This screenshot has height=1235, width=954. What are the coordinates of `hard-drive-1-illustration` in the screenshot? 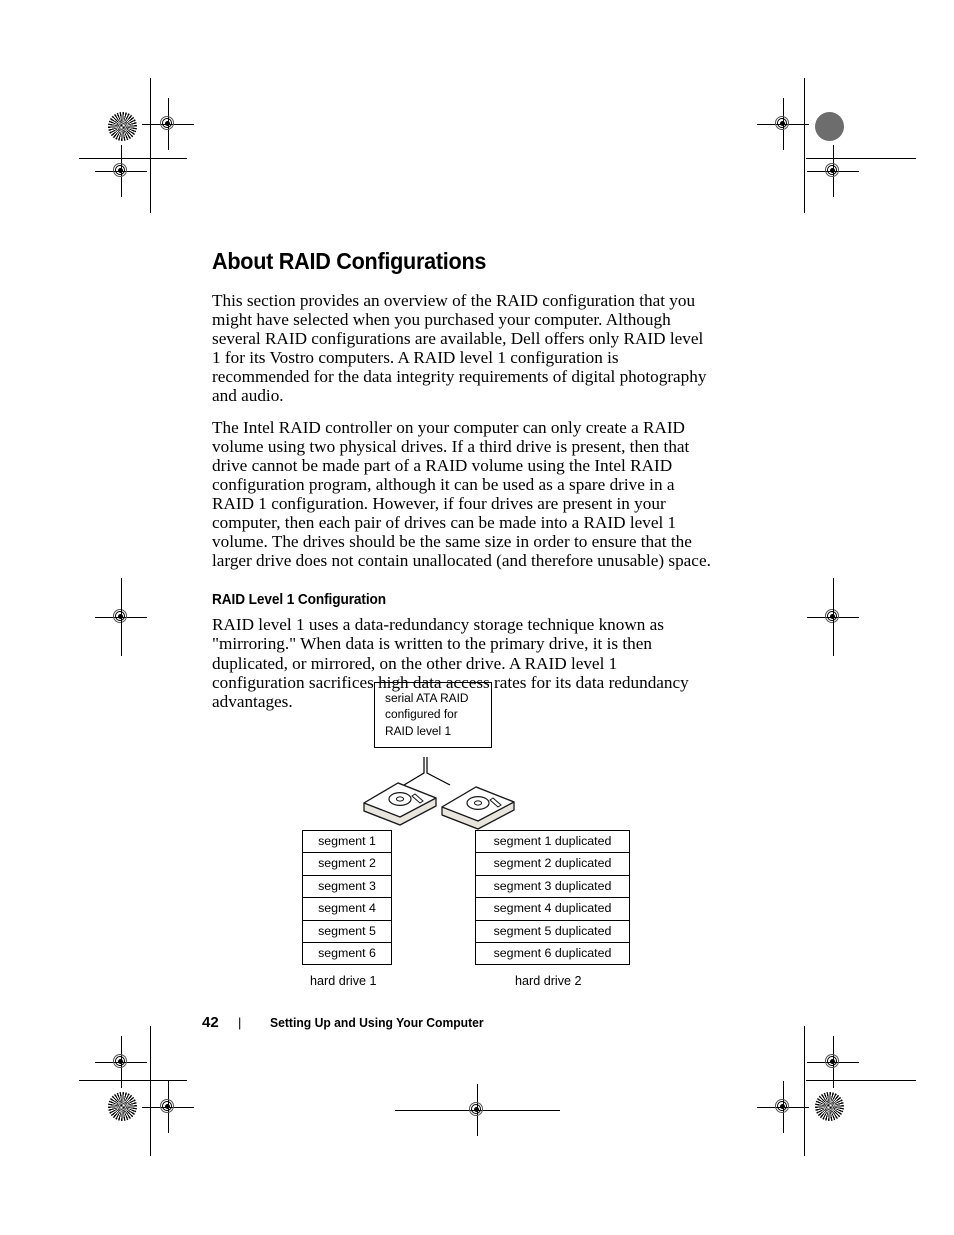 It's located at (400, 804).